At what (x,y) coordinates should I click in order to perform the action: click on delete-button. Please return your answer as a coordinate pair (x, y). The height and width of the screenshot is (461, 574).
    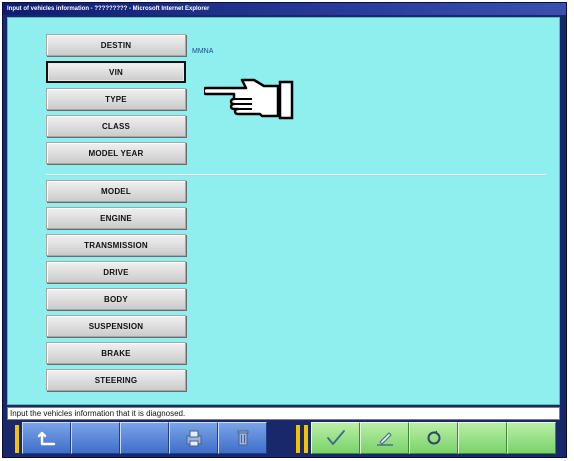
    Looking at the image, I should click on (242, 438).